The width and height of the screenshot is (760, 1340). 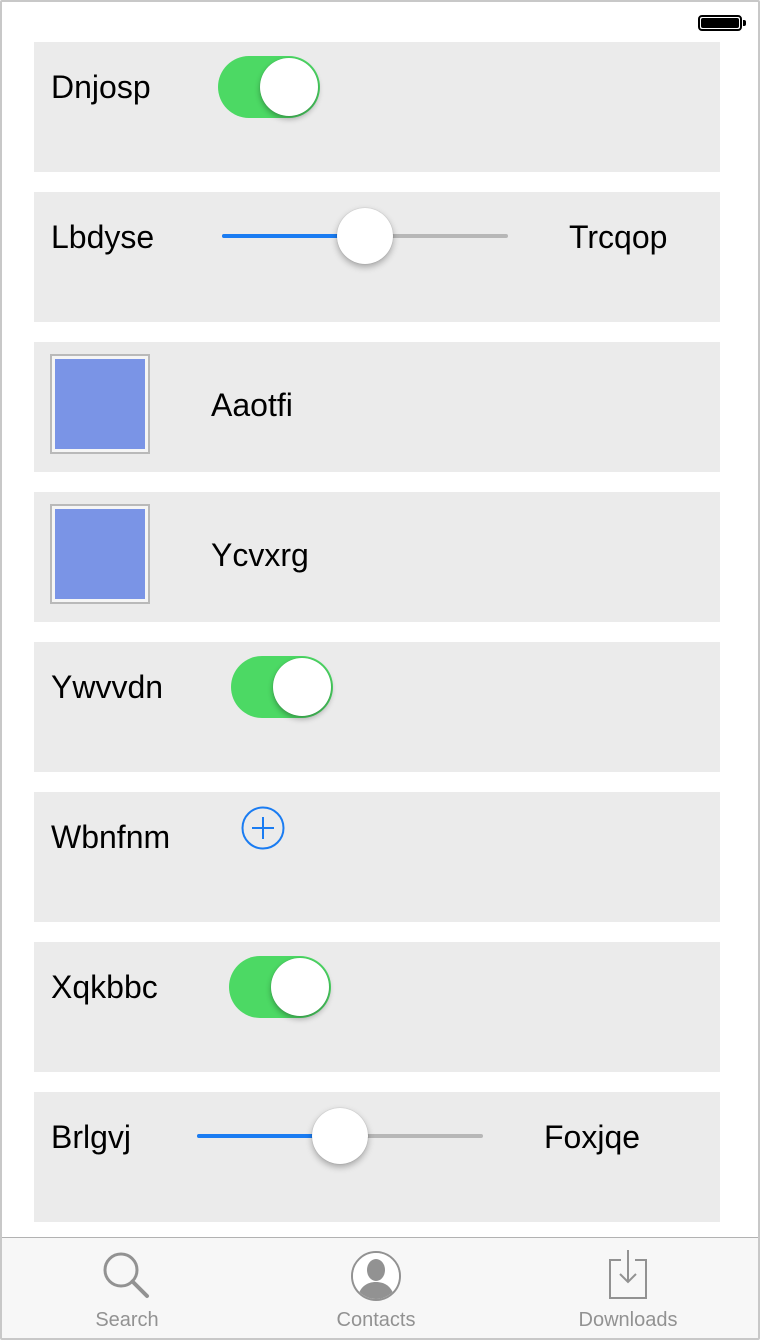 What do you see at coordinates (377, 407) in the screenshot?
I see `row-image-aaotfi: Aaotfi` at bounding box center [377, 407].